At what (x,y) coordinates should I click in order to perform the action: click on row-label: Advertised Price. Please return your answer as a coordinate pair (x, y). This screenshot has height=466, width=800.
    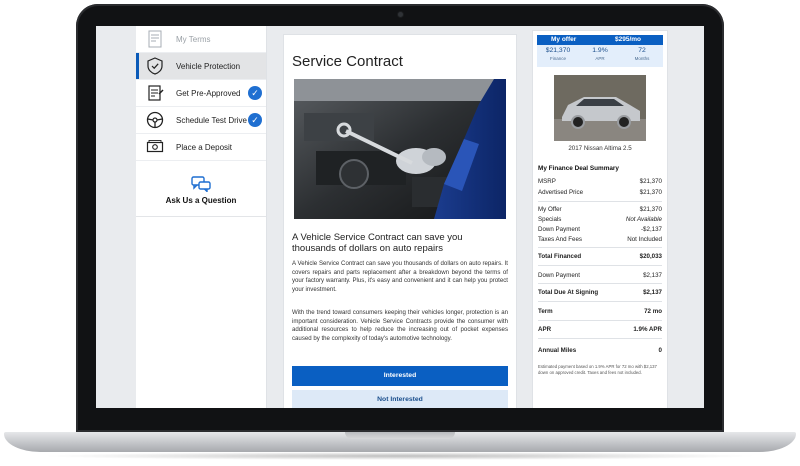
    Looking at the image, I should click on (561, 192).